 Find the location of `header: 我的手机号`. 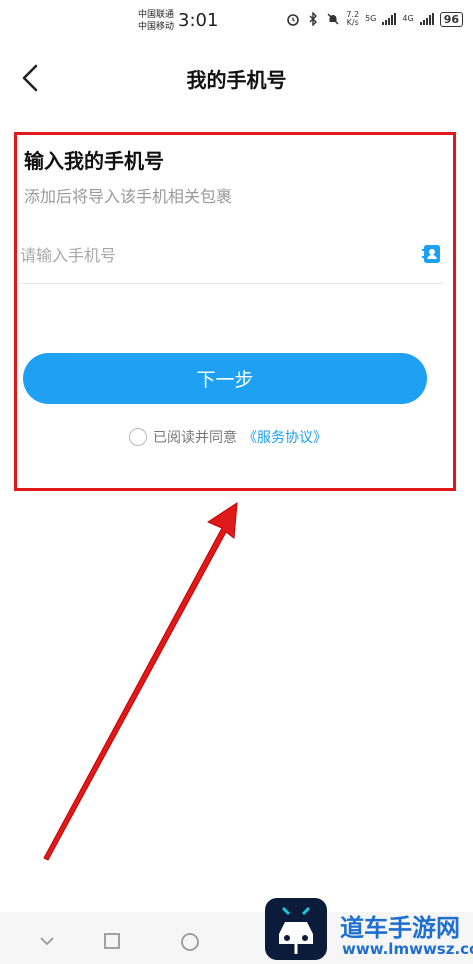

header: 我的手机号 is located at coordinates (236, 78).